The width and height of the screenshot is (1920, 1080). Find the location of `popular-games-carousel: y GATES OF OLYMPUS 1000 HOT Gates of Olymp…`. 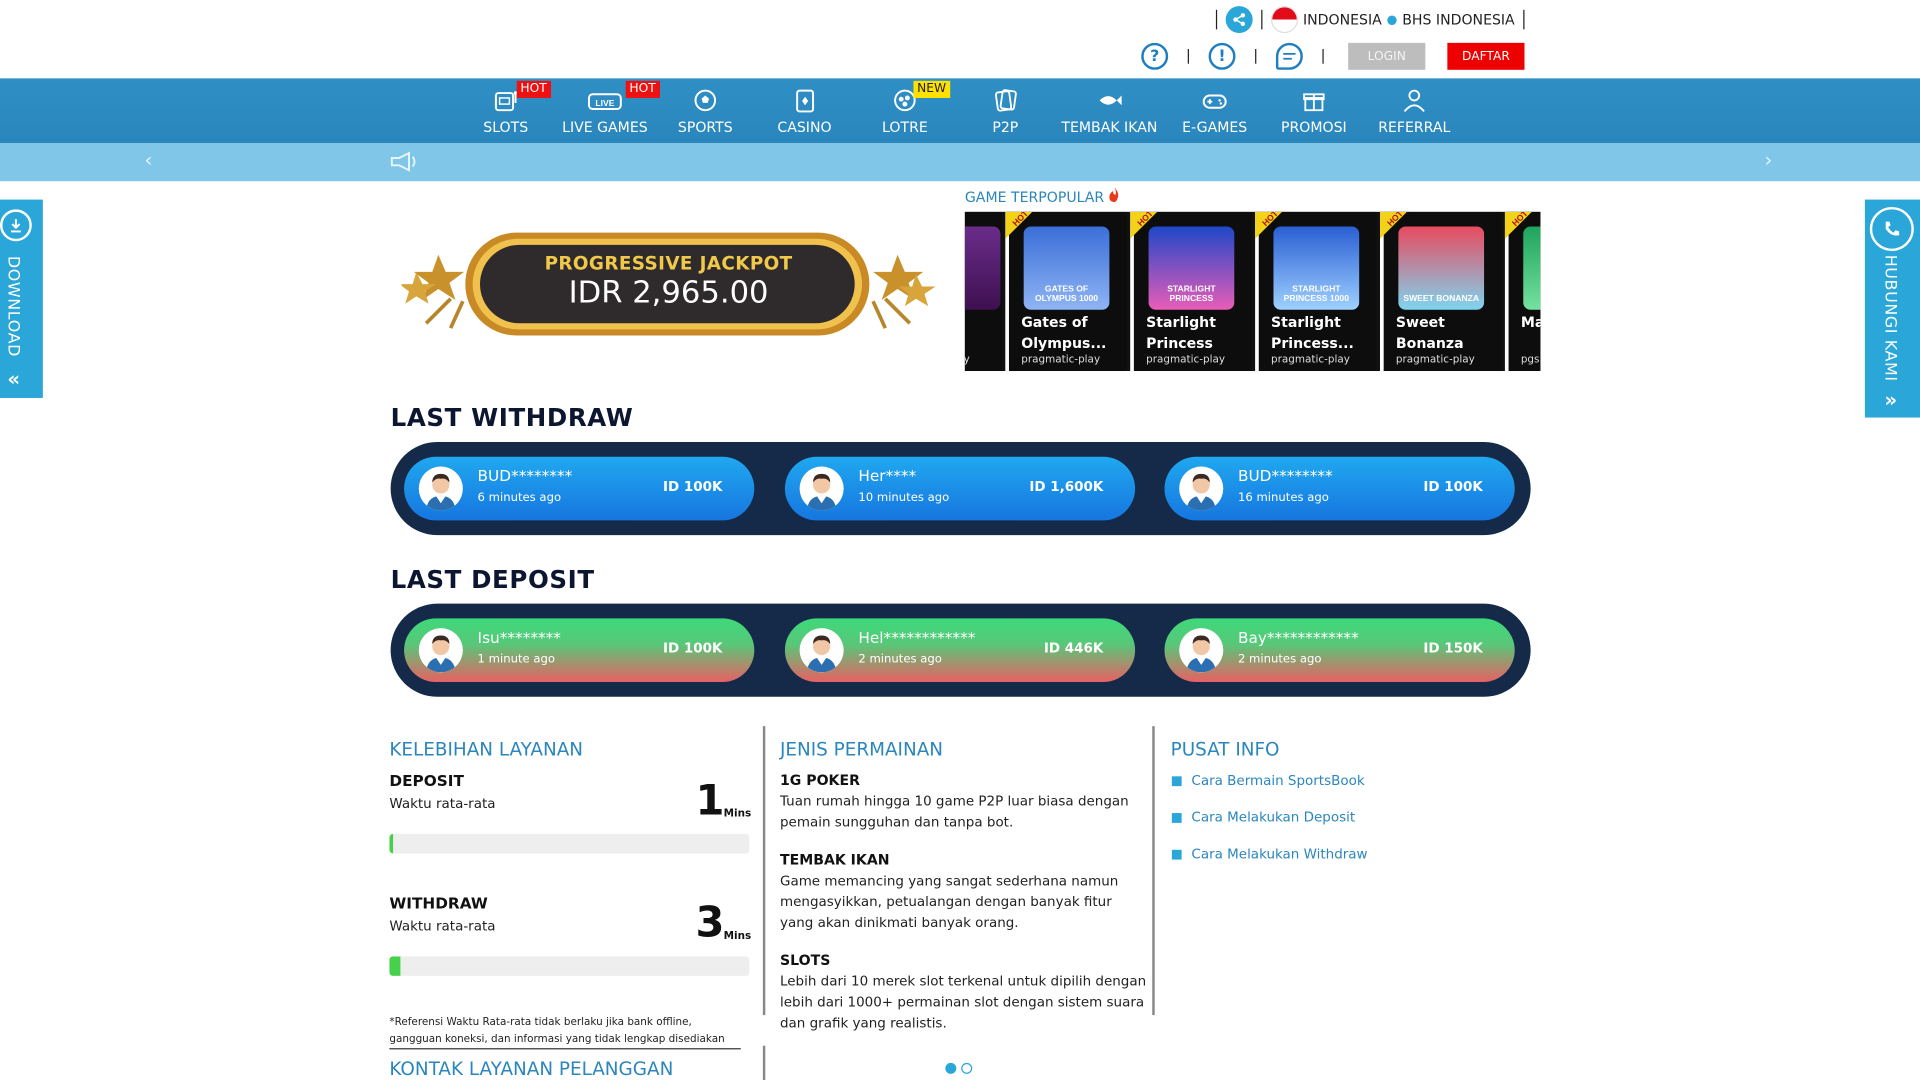

popular-games-carousel: y GATES OF OLYMPUS 1000 HOT Gates of Olymp… is located at coordinates (1252, 291).